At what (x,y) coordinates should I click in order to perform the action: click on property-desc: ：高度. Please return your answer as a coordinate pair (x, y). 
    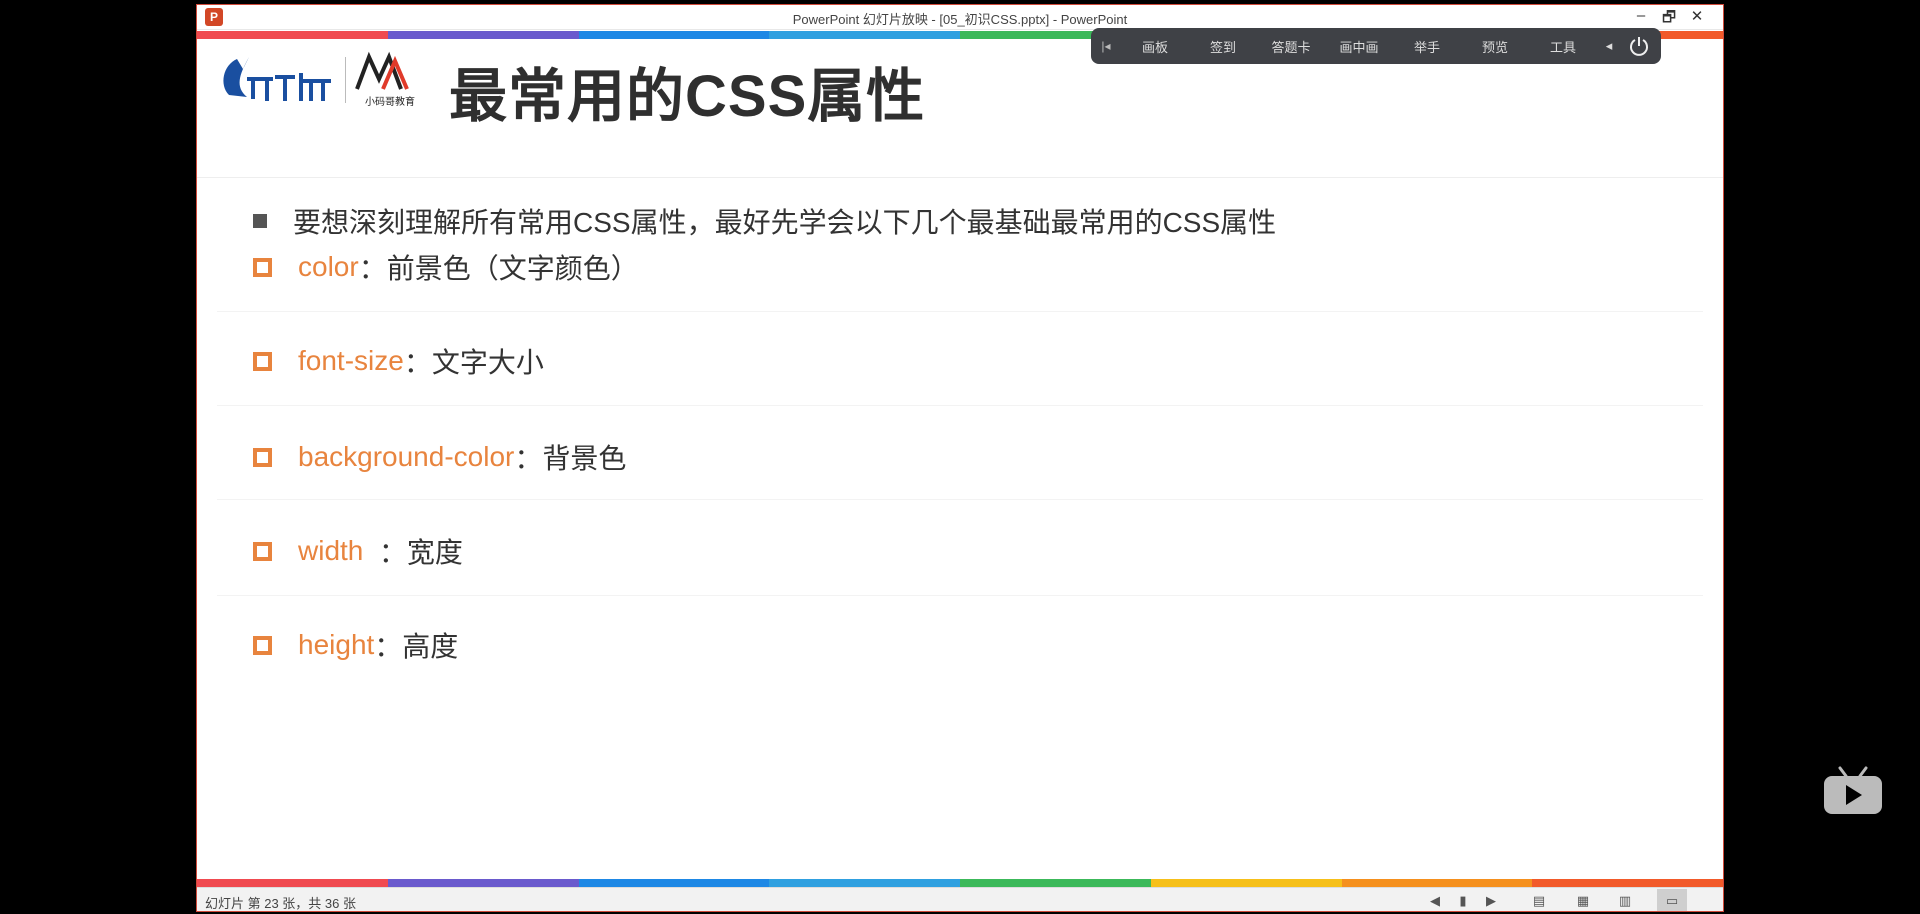
    Looking at the image, I should click on (416, 646).